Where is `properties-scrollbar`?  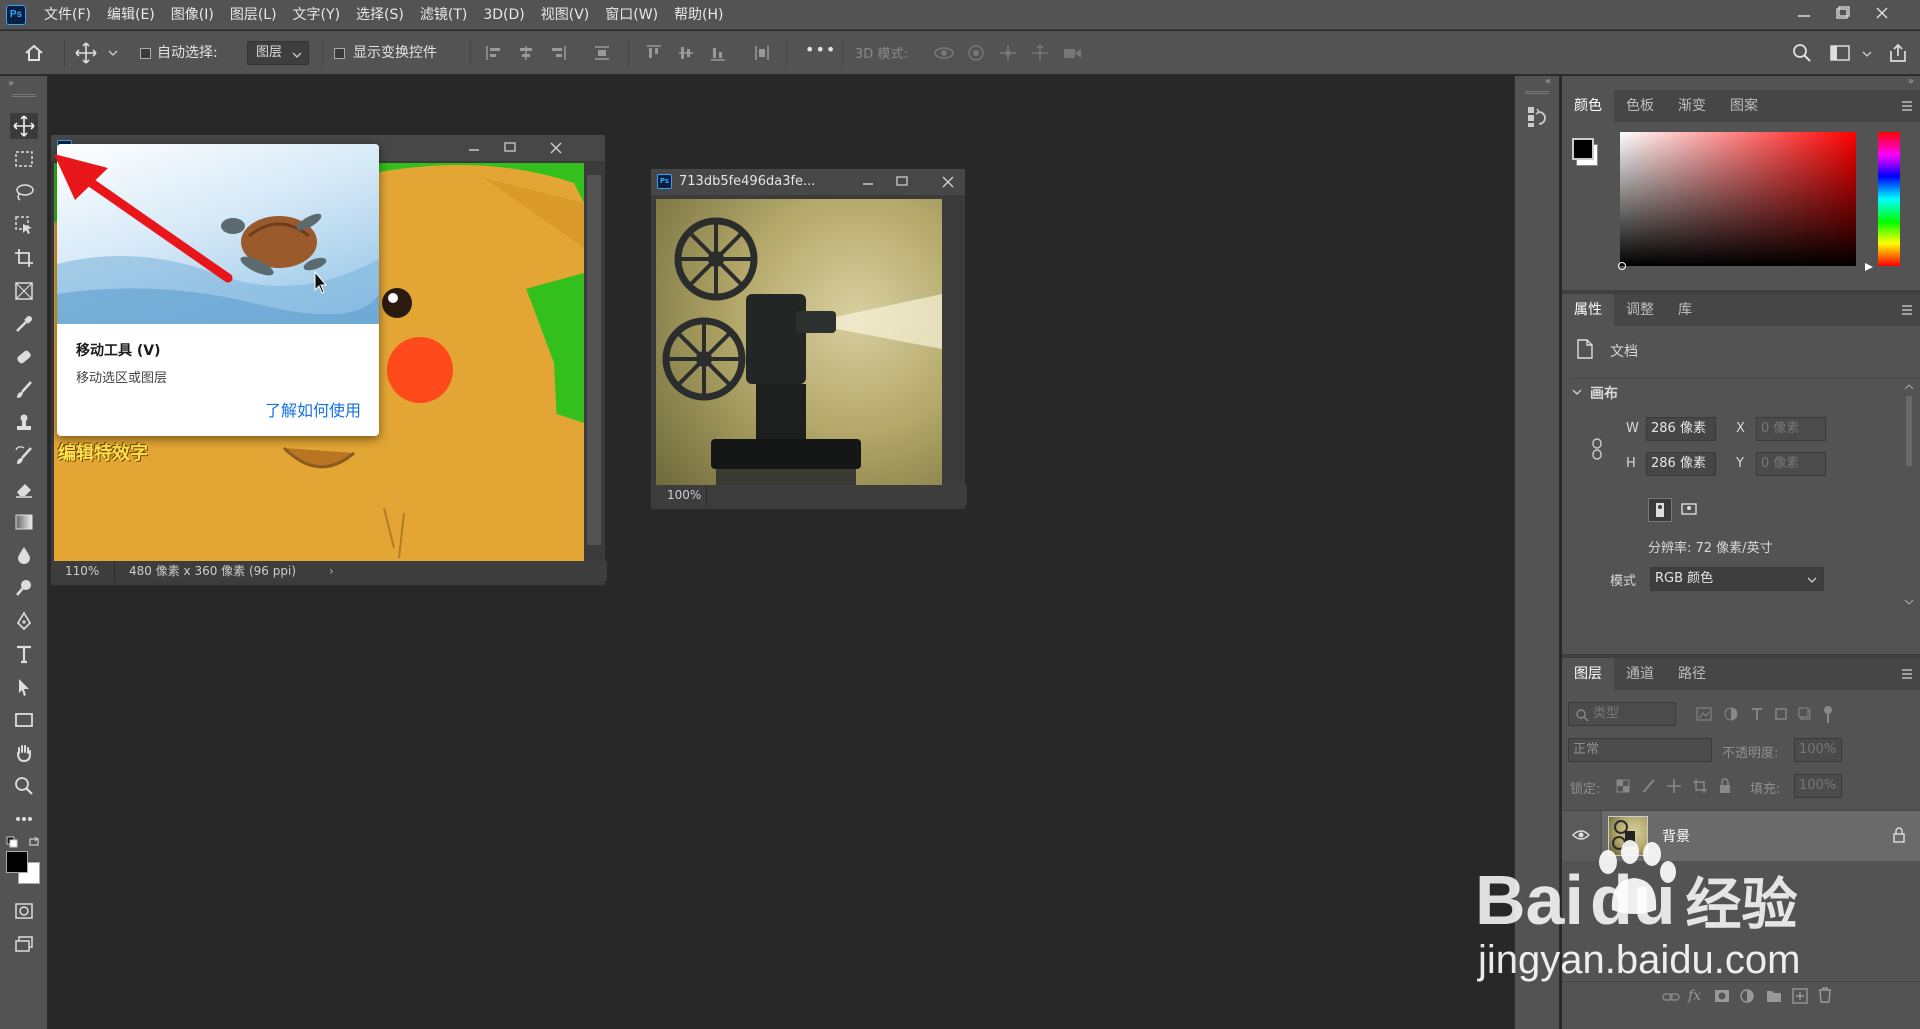
properties-scrollbar is located at coordinates (1909, 497).